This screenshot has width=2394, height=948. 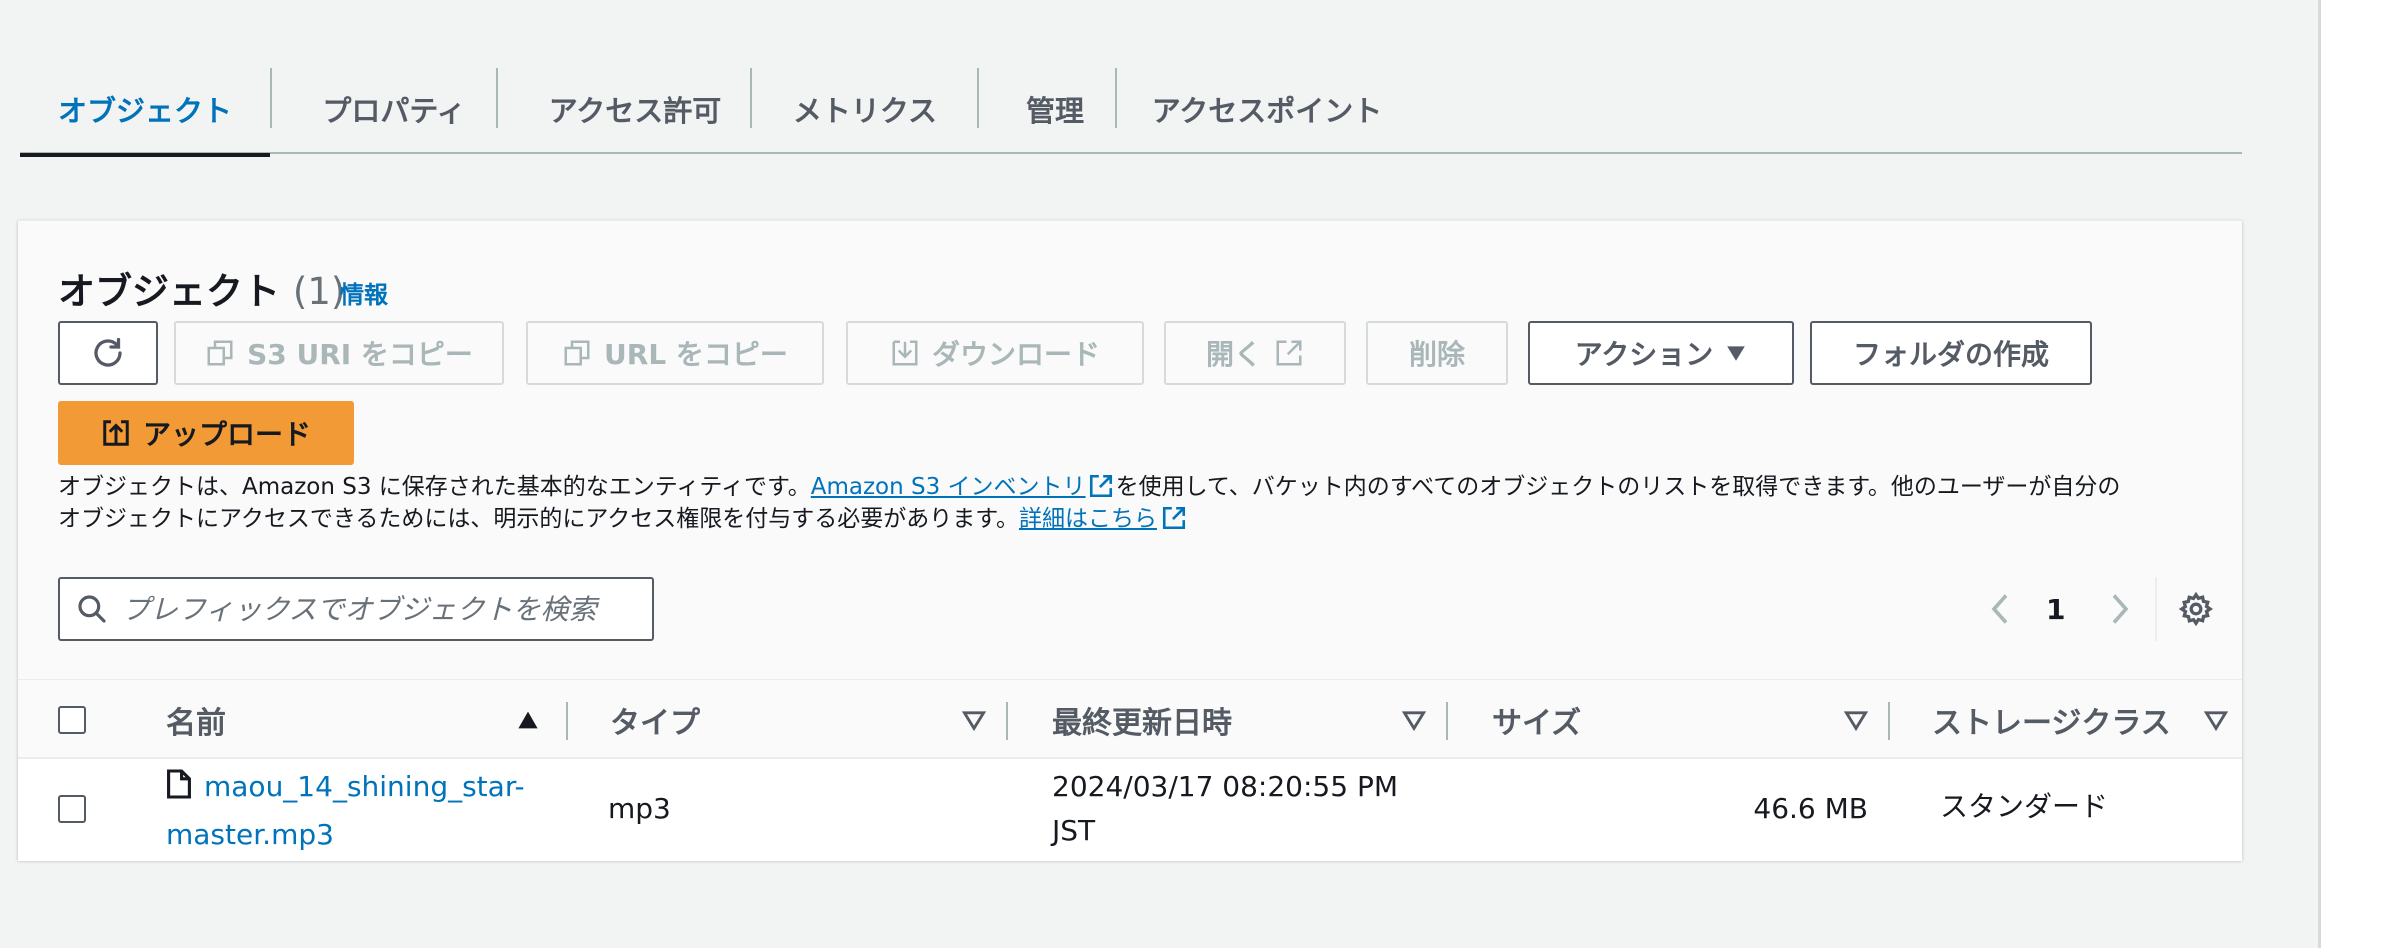 I want to click on download-icon, so click(x=905, y=353).